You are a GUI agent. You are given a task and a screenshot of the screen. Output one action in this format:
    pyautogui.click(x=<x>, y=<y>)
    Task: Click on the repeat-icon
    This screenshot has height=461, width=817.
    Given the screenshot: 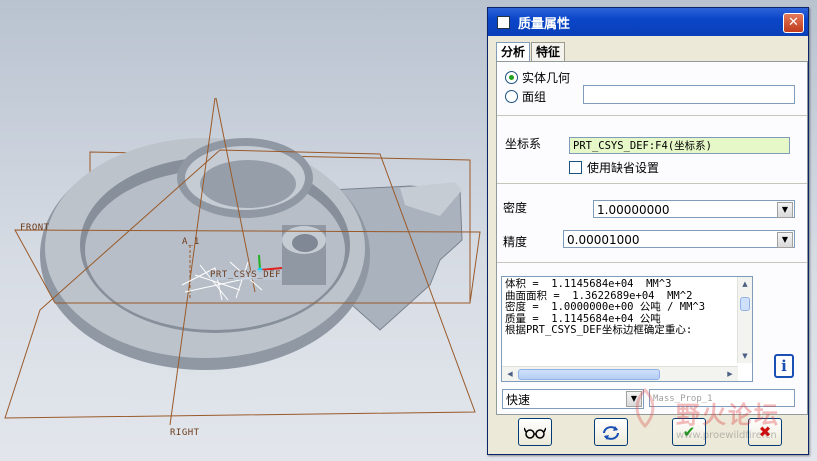 What is the action you would take?
    pyautogui.click(x=611, y=432)
    